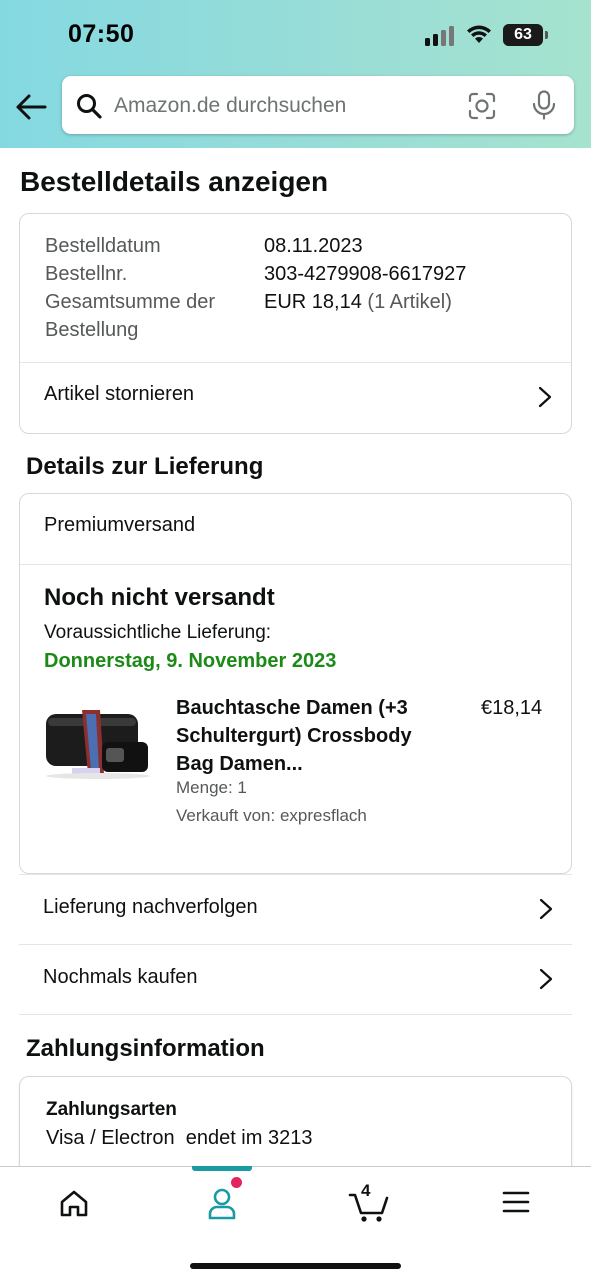 The image size is (591, 1280). Describe the element at coordinates (120, 977) in the screenshot. I see `buy-again-label: Nochmals kaufen` at that location.